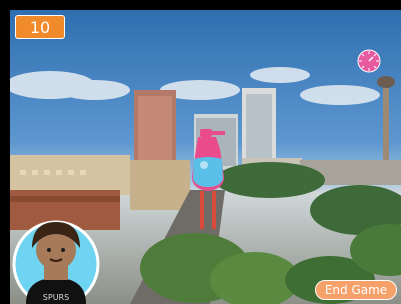  What do you see at coordinates (56, 262) in the screenshot?
I see `player-avatar: SPURS` at bounding box center [56, 262].